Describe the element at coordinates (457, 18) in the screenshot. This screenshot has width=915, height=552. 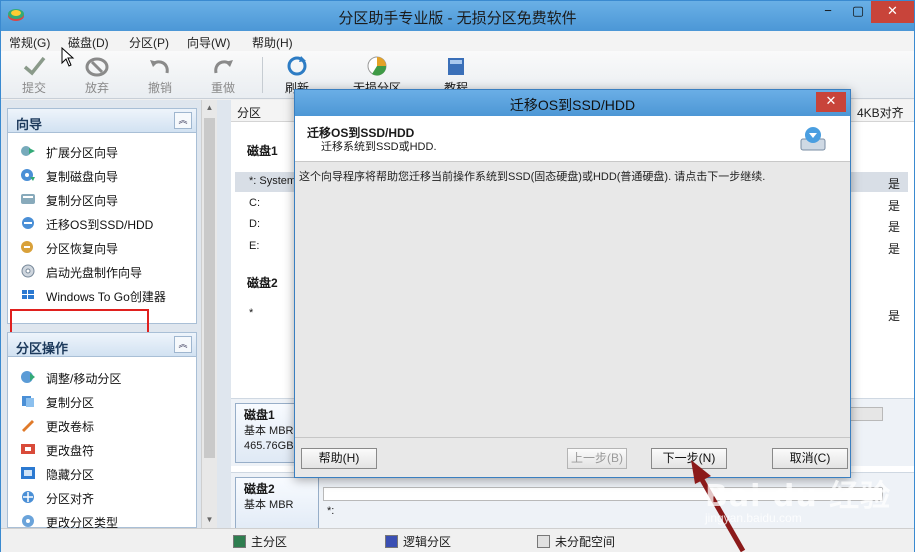
I see `window-title: 分区助手专业版 - 无损分区免费软件` at that location.